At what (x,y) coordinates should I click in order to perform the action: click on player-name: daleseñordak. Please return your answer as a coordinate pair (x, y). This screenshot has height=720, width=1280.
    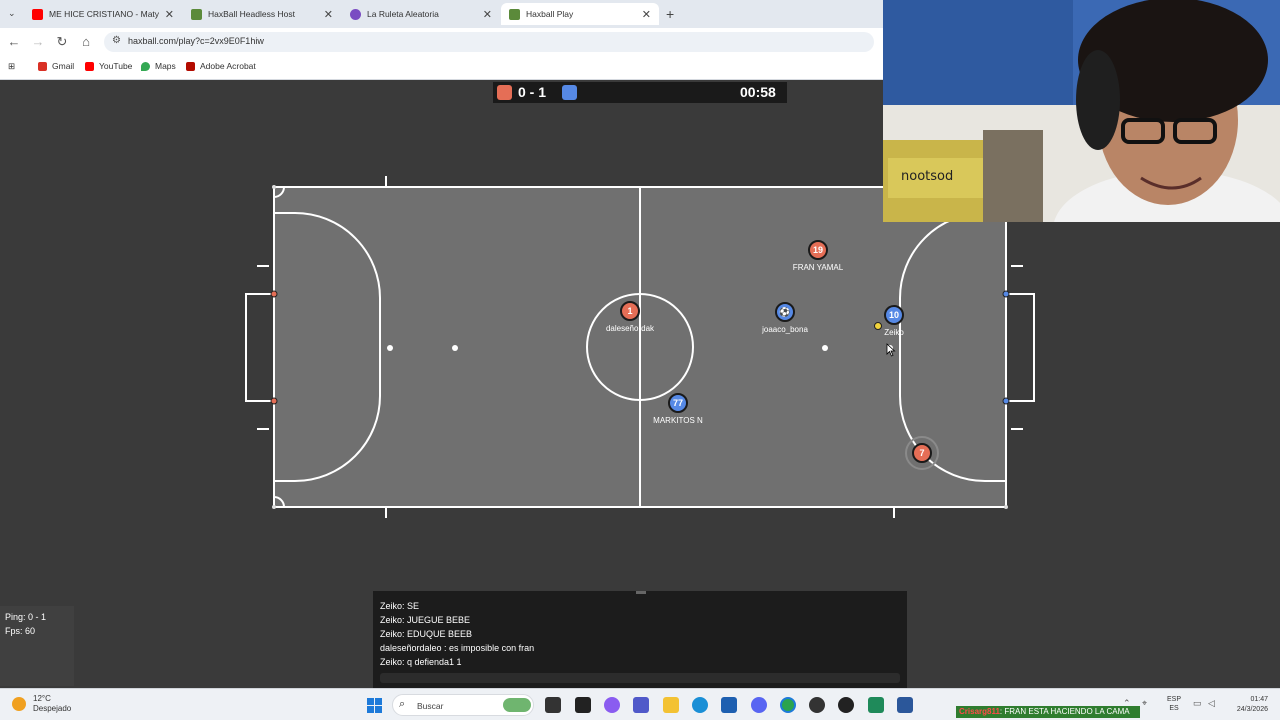
    Looking at the image, I should click on (630, 328).